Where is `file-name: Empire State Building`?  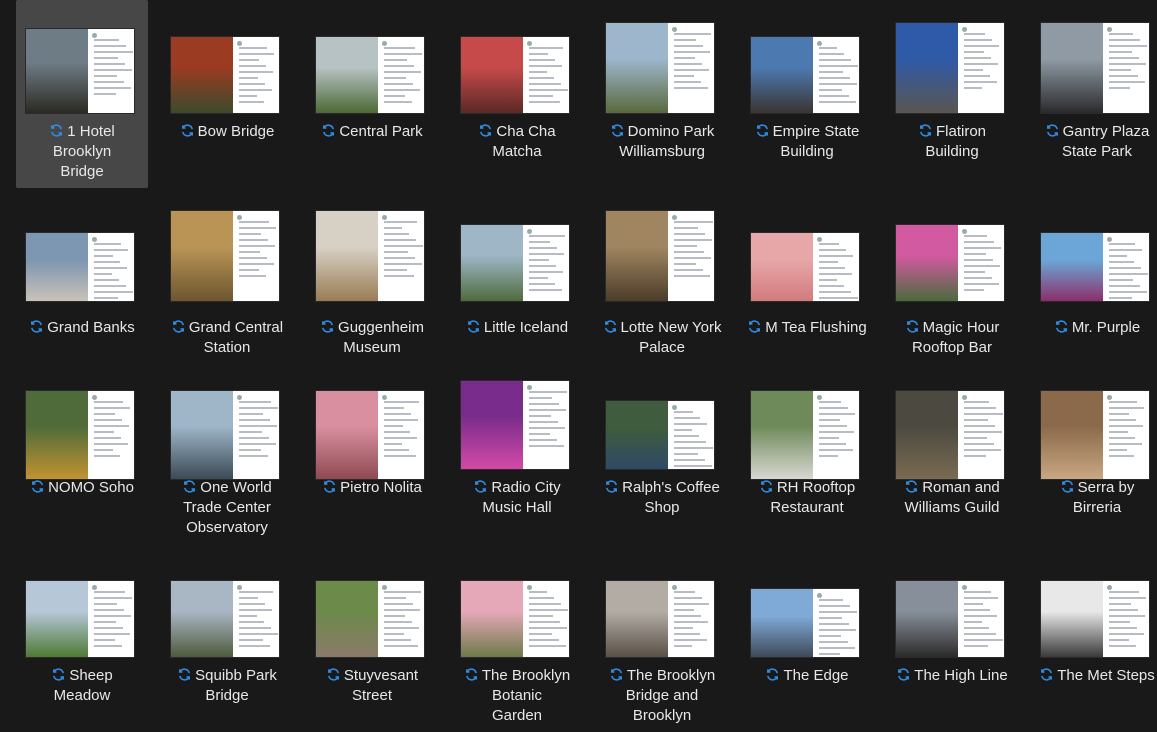
file-name: Empire State Building is located at coordinates (816, 141).